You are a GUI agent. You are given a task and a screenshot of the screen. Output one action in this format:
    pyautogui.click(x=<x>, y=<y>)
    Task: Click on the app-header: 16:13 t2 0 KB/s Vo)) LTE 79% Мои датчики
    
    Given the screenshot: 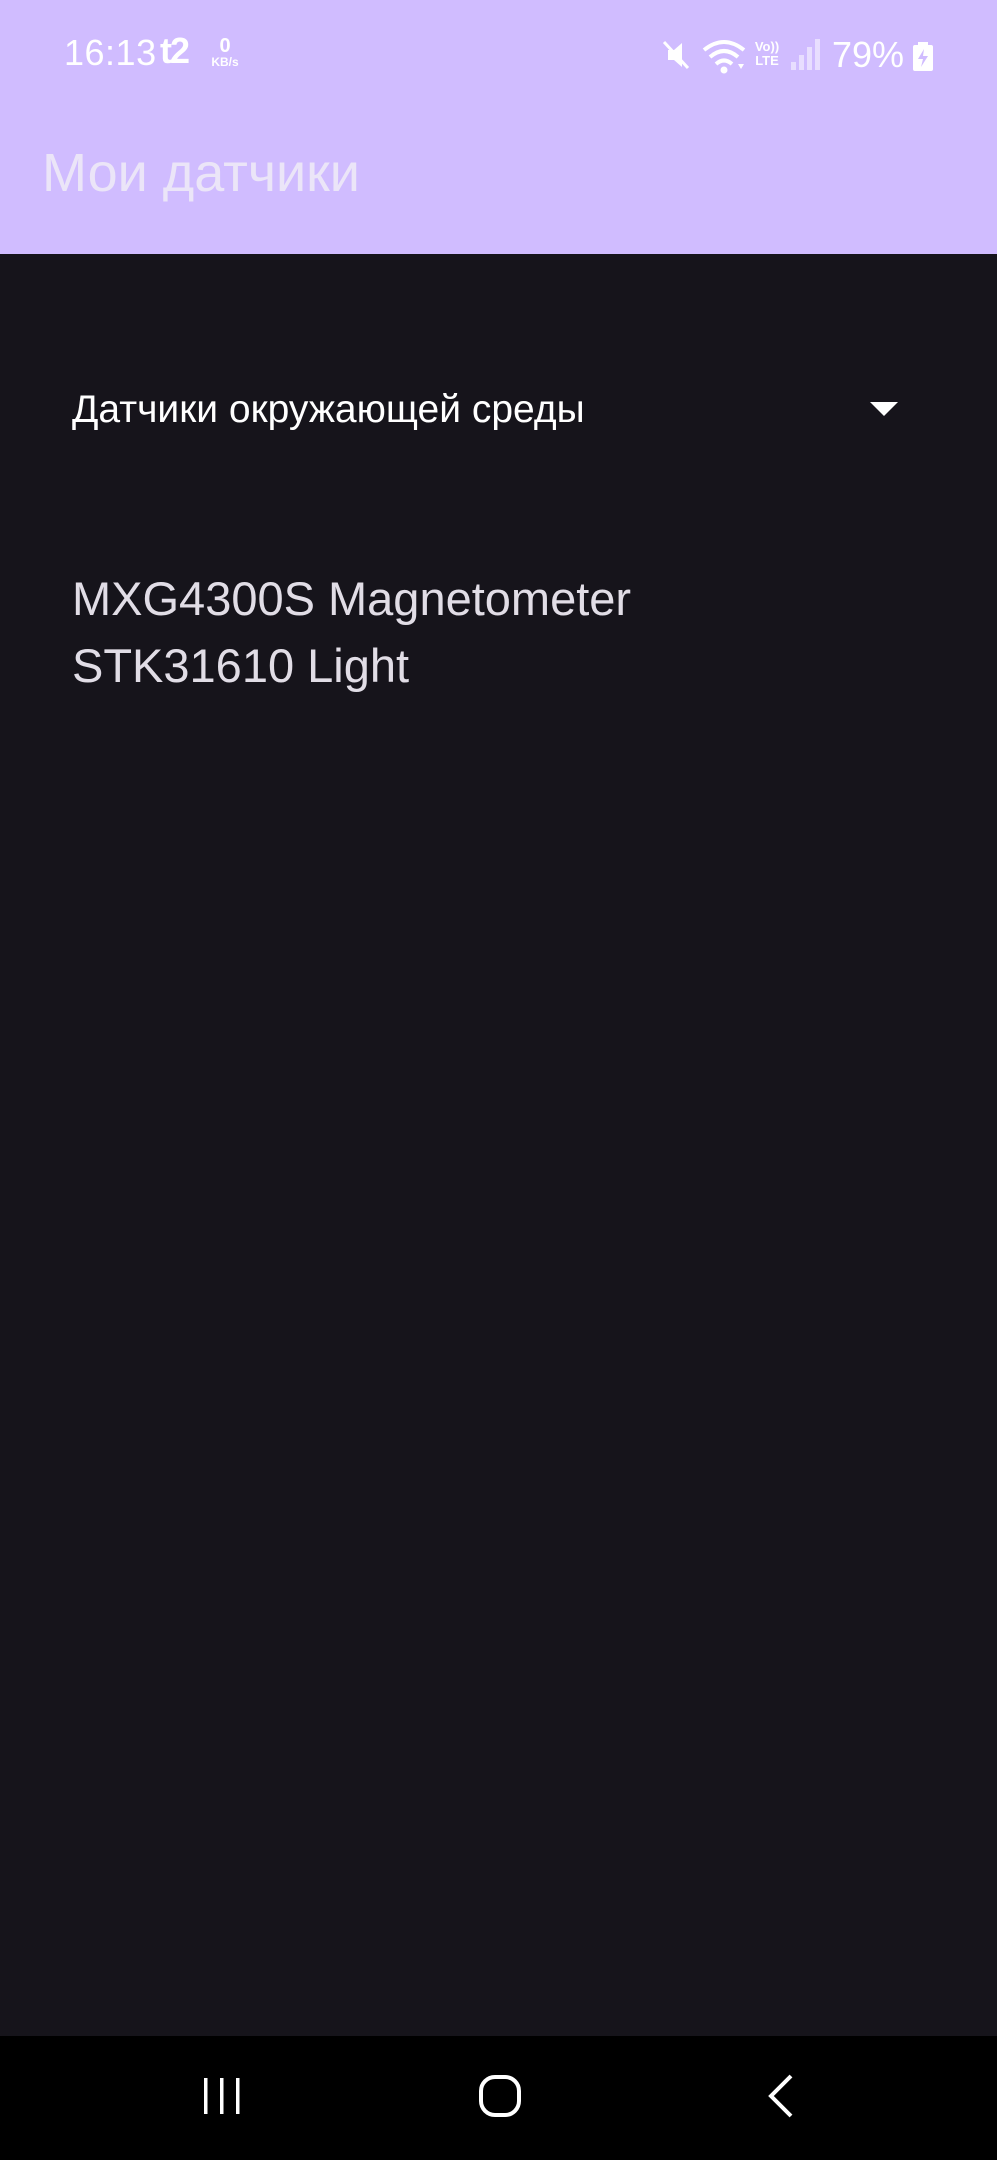 What is the action you would take?
    pyautogui.click(x=498, y=127)
    